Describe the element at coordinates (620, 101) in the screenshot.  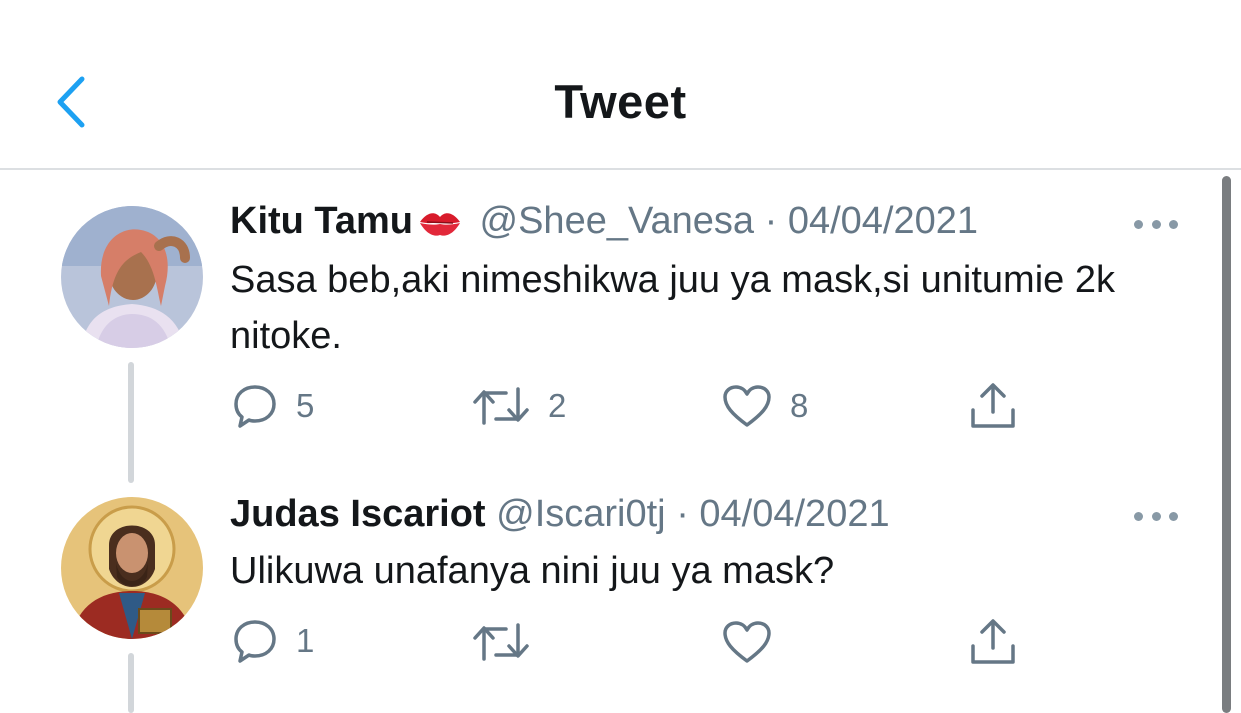
I see `page-title: Tweet` at that location.